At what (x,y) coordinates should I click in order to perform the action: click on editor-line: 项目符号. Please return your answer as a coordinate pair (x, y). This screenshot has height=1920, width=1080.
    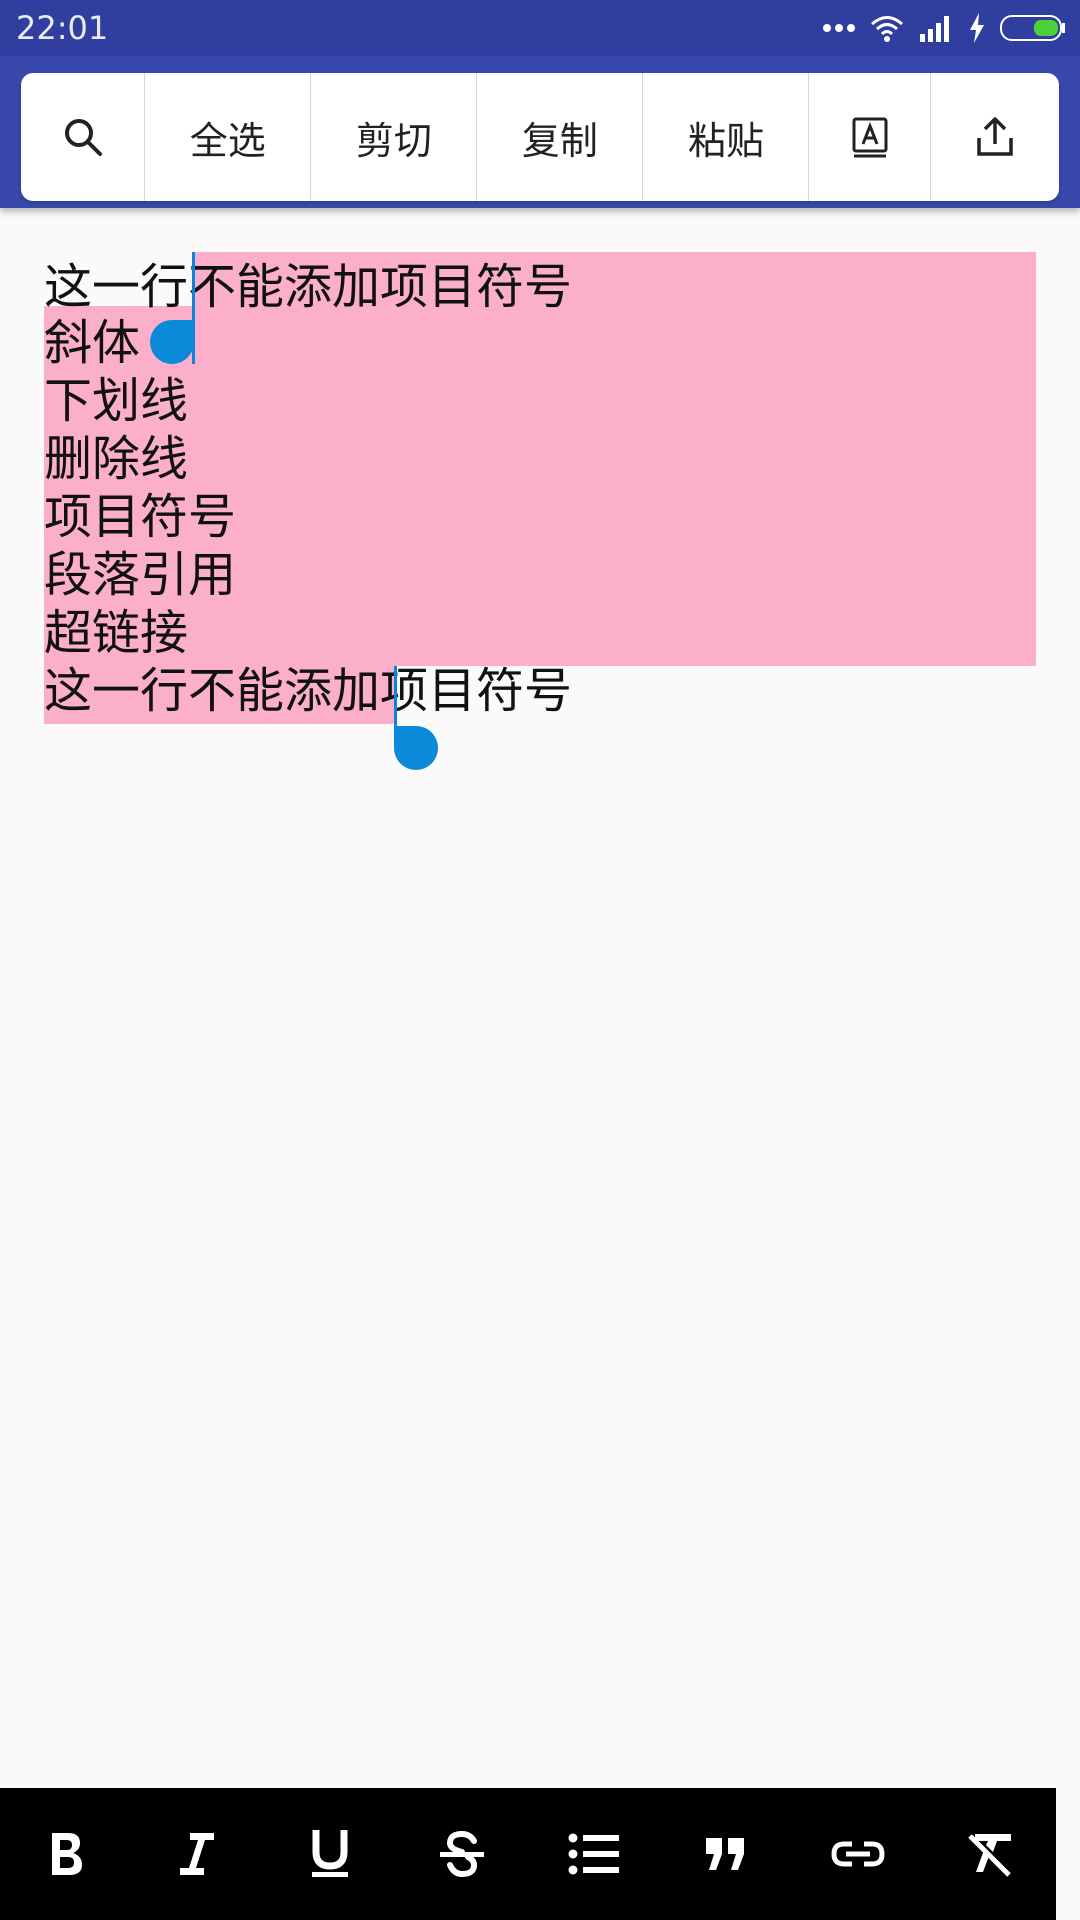
    Looking at the image, I should click on (140, 517).